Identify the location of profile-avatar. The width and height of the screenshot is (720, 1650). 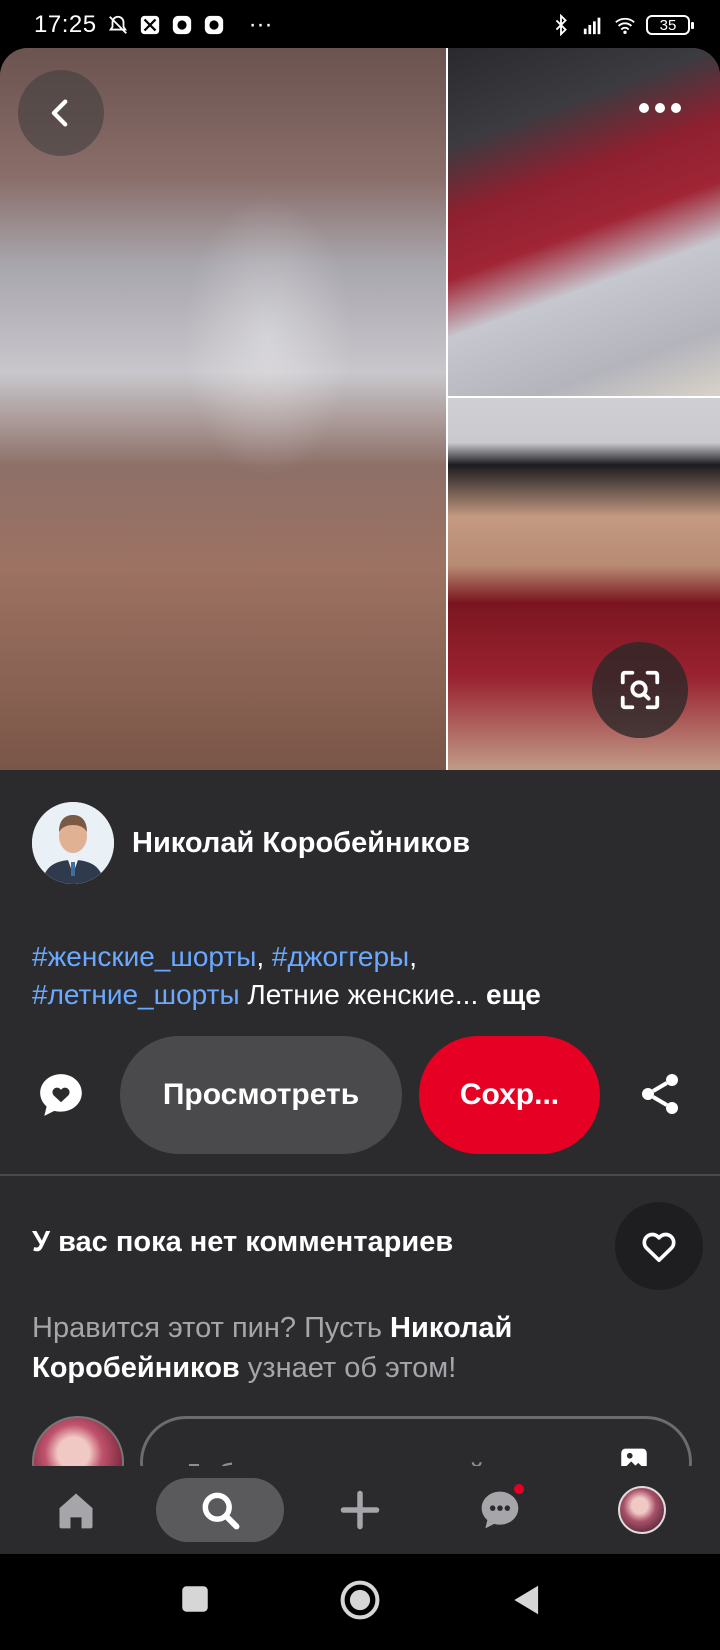
(642, 1510).